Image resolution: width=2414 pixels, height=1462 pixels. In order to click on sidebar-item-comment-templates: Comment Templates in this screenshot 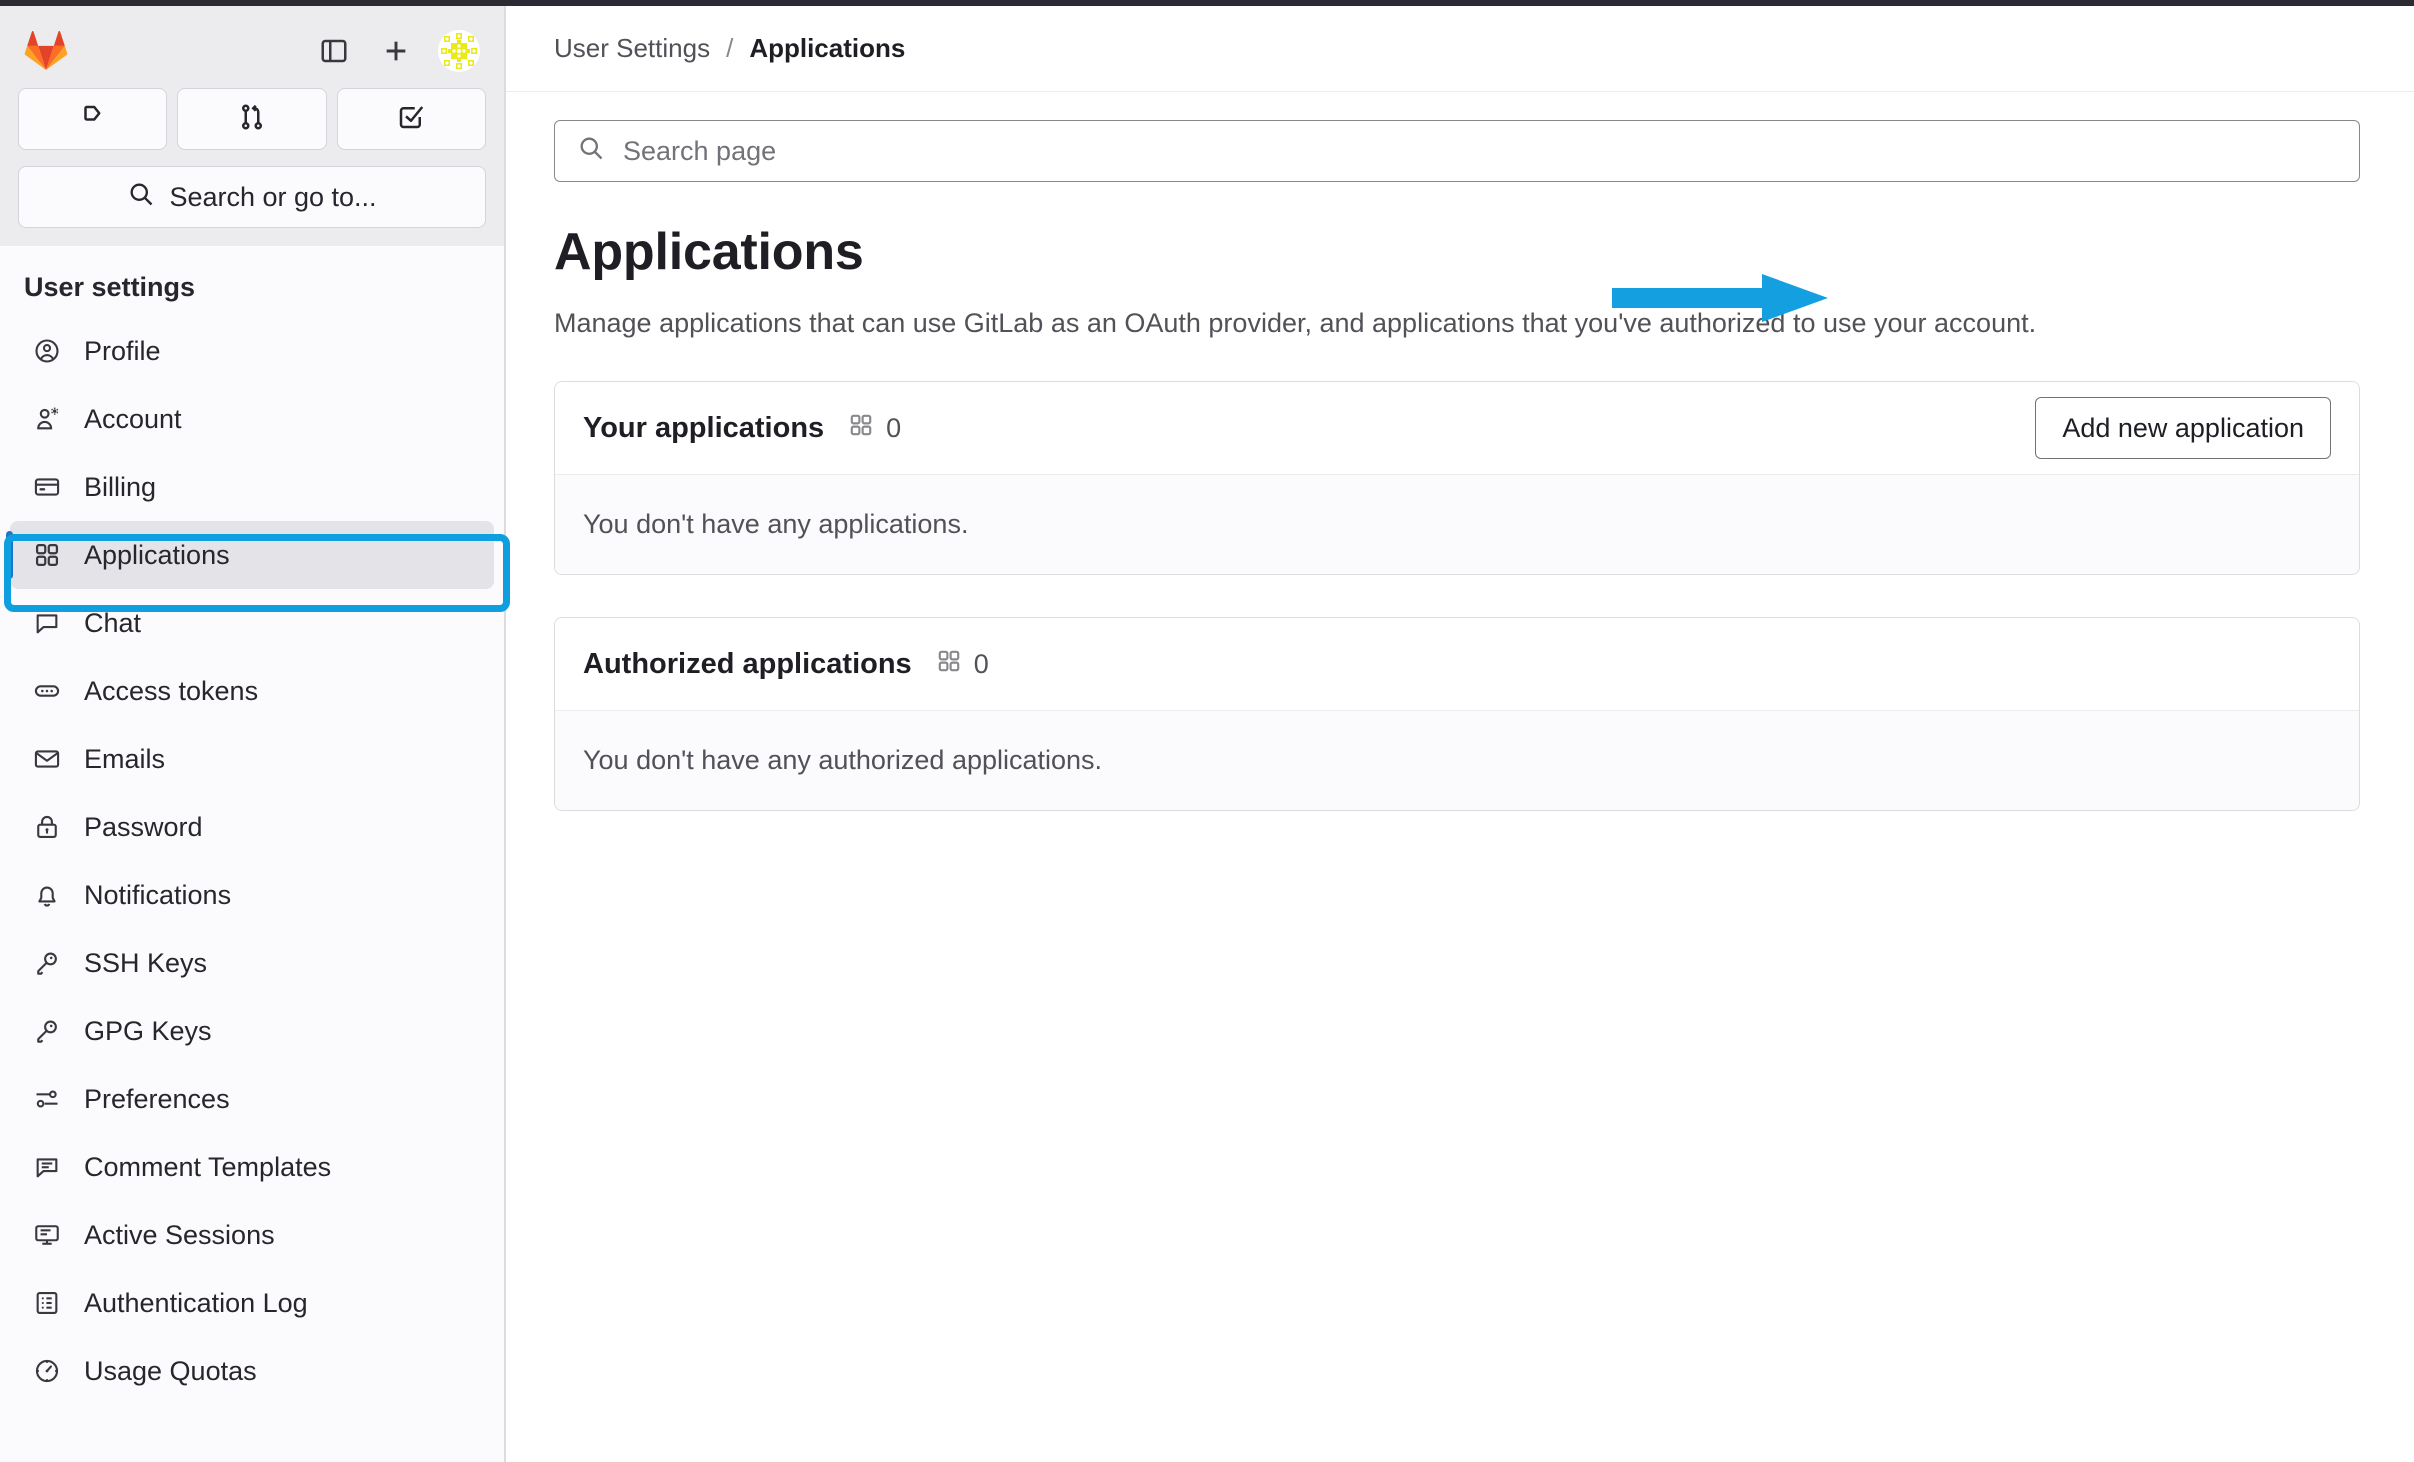, I will do `click(252, 1167)`.